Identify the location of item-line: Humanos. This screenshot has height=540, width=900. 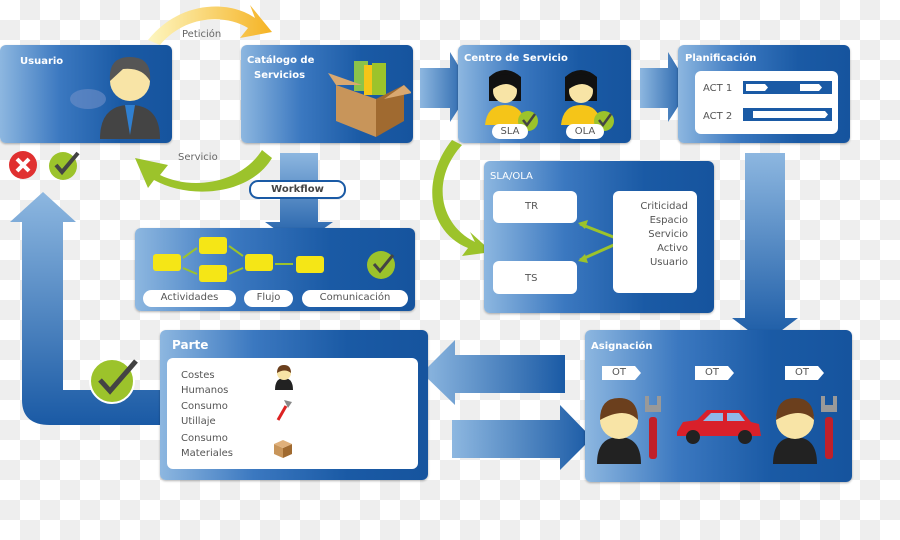
(205, 390).